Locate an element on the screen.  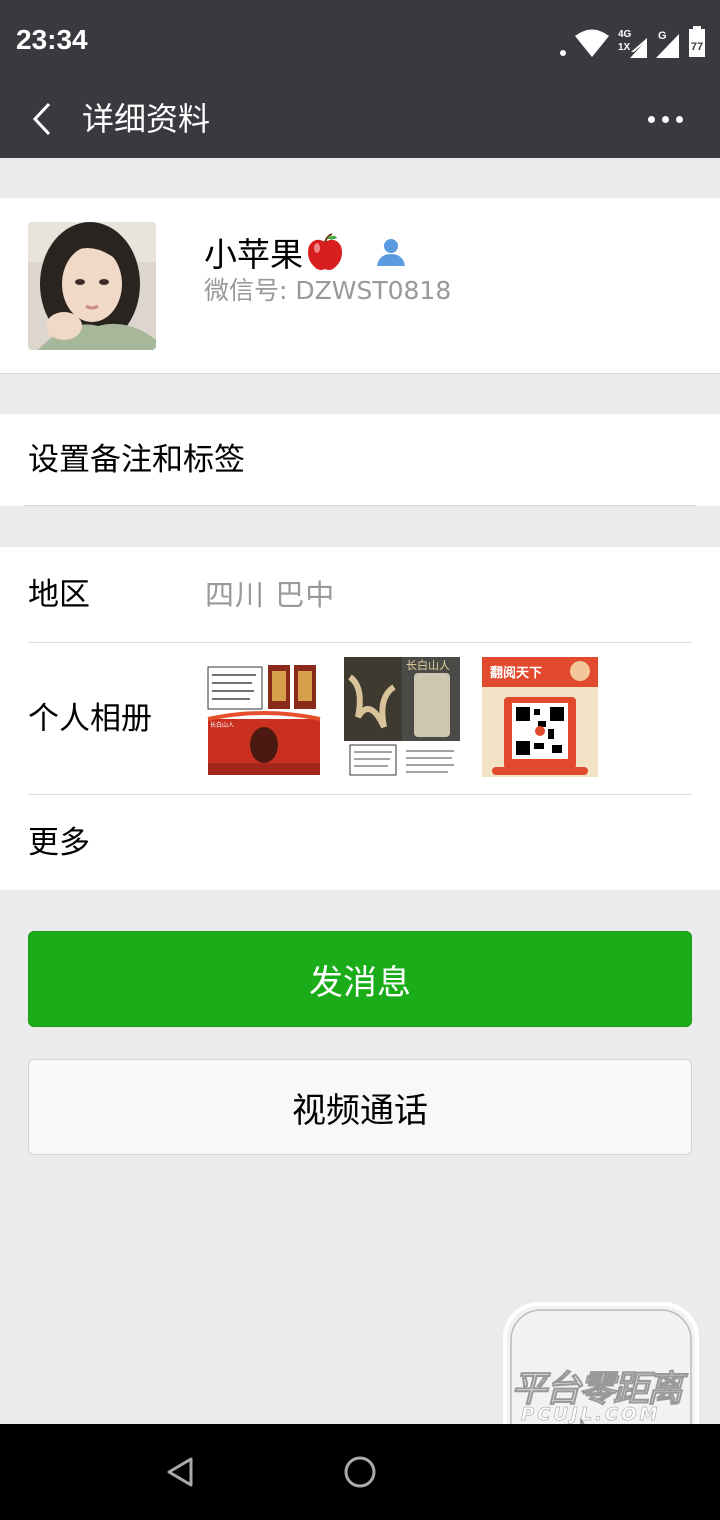
region-value: 四川 巴中 is located at coordinates (270, 595).